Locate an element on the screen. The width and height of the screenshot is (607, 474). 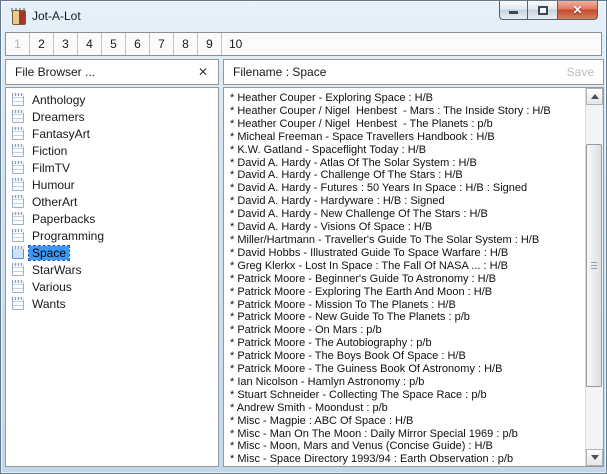
editor-title: Filename : Space is located at coordinates (280, 72).